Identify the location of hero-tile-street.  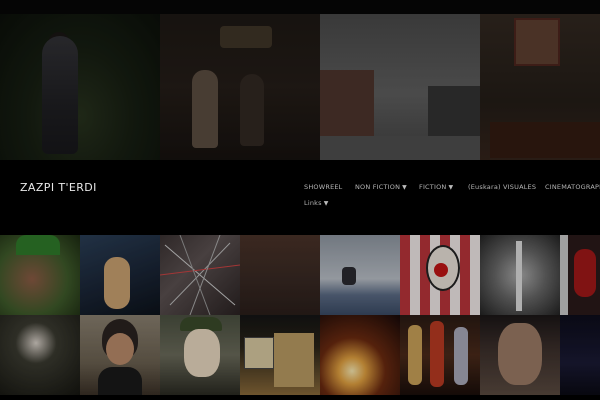
(400, 87).